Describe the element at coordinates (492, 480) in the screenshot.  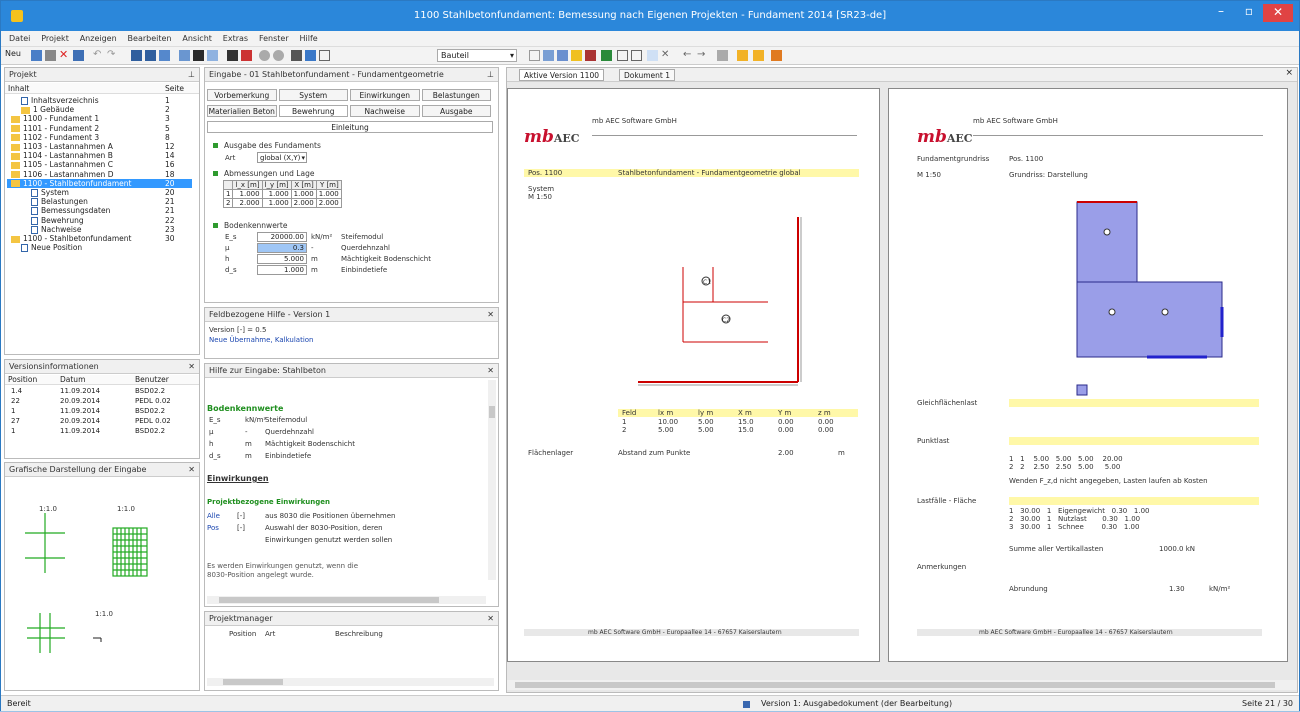
I see `help-scrollbar` at that location.